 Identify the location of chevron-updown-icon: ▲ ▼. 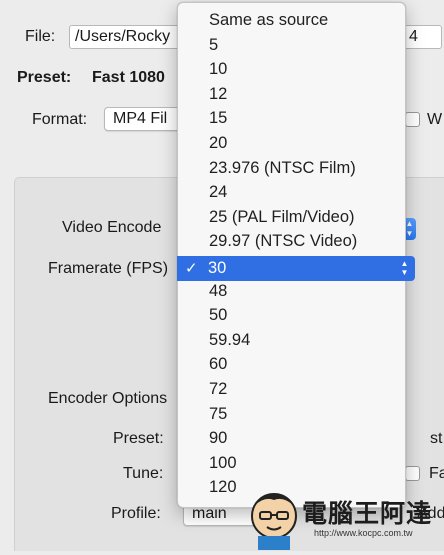
(404, 268).